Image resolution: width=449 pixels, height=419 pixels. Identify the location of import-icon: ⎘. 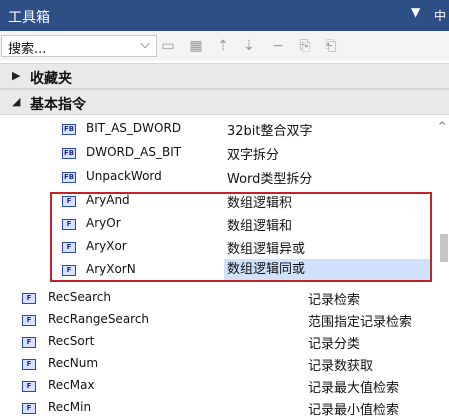
(305, 46).